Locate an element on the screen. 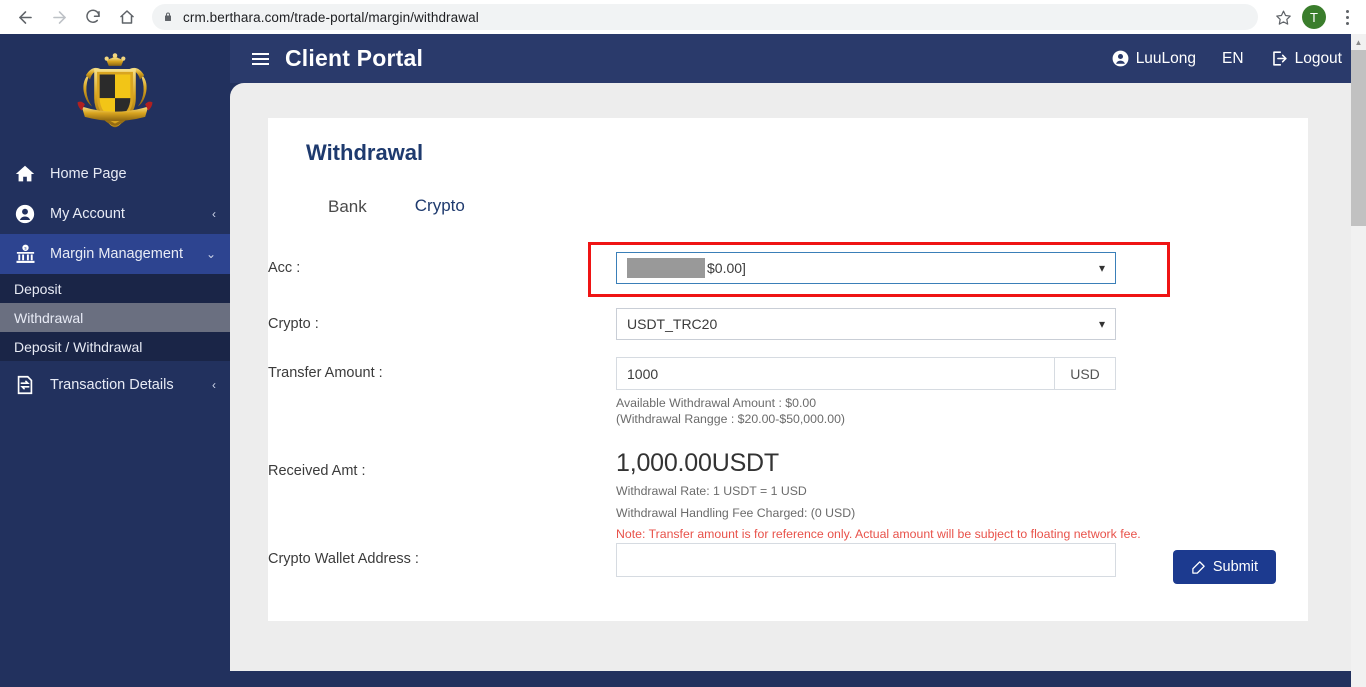 The image size is (1366, 687). tab-bar: Bank Crypto is located at coordinates (807, 206).